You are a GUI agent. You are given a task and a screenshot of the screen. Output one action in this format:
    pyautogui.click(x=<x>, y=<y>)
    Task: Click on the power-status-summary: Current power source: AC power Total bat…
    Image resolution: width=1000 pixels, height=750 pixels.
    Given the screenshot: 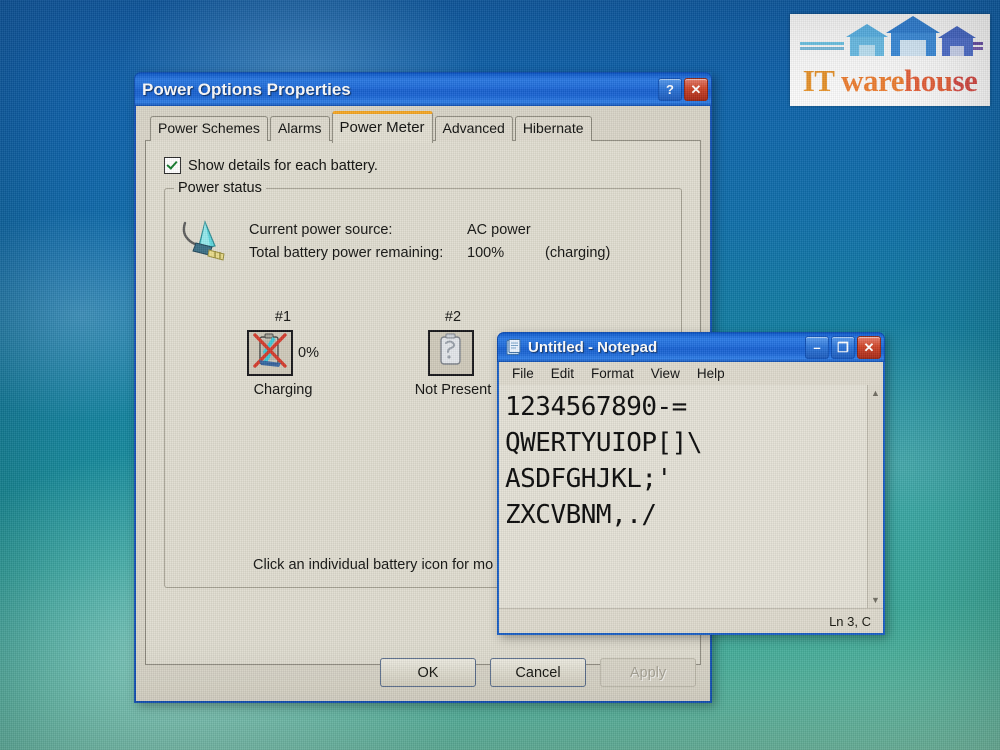 What is the action you would take?
    pyautogui.click(x=423, y=242)
    